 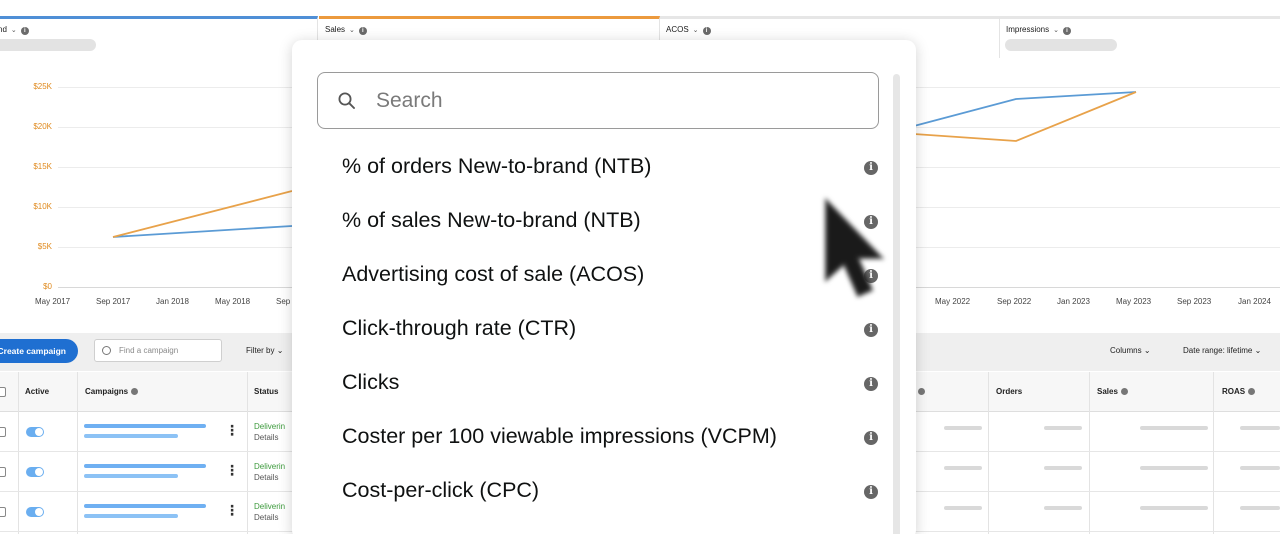 I want to click on header-hidden-col, so click(x=920, y=391).